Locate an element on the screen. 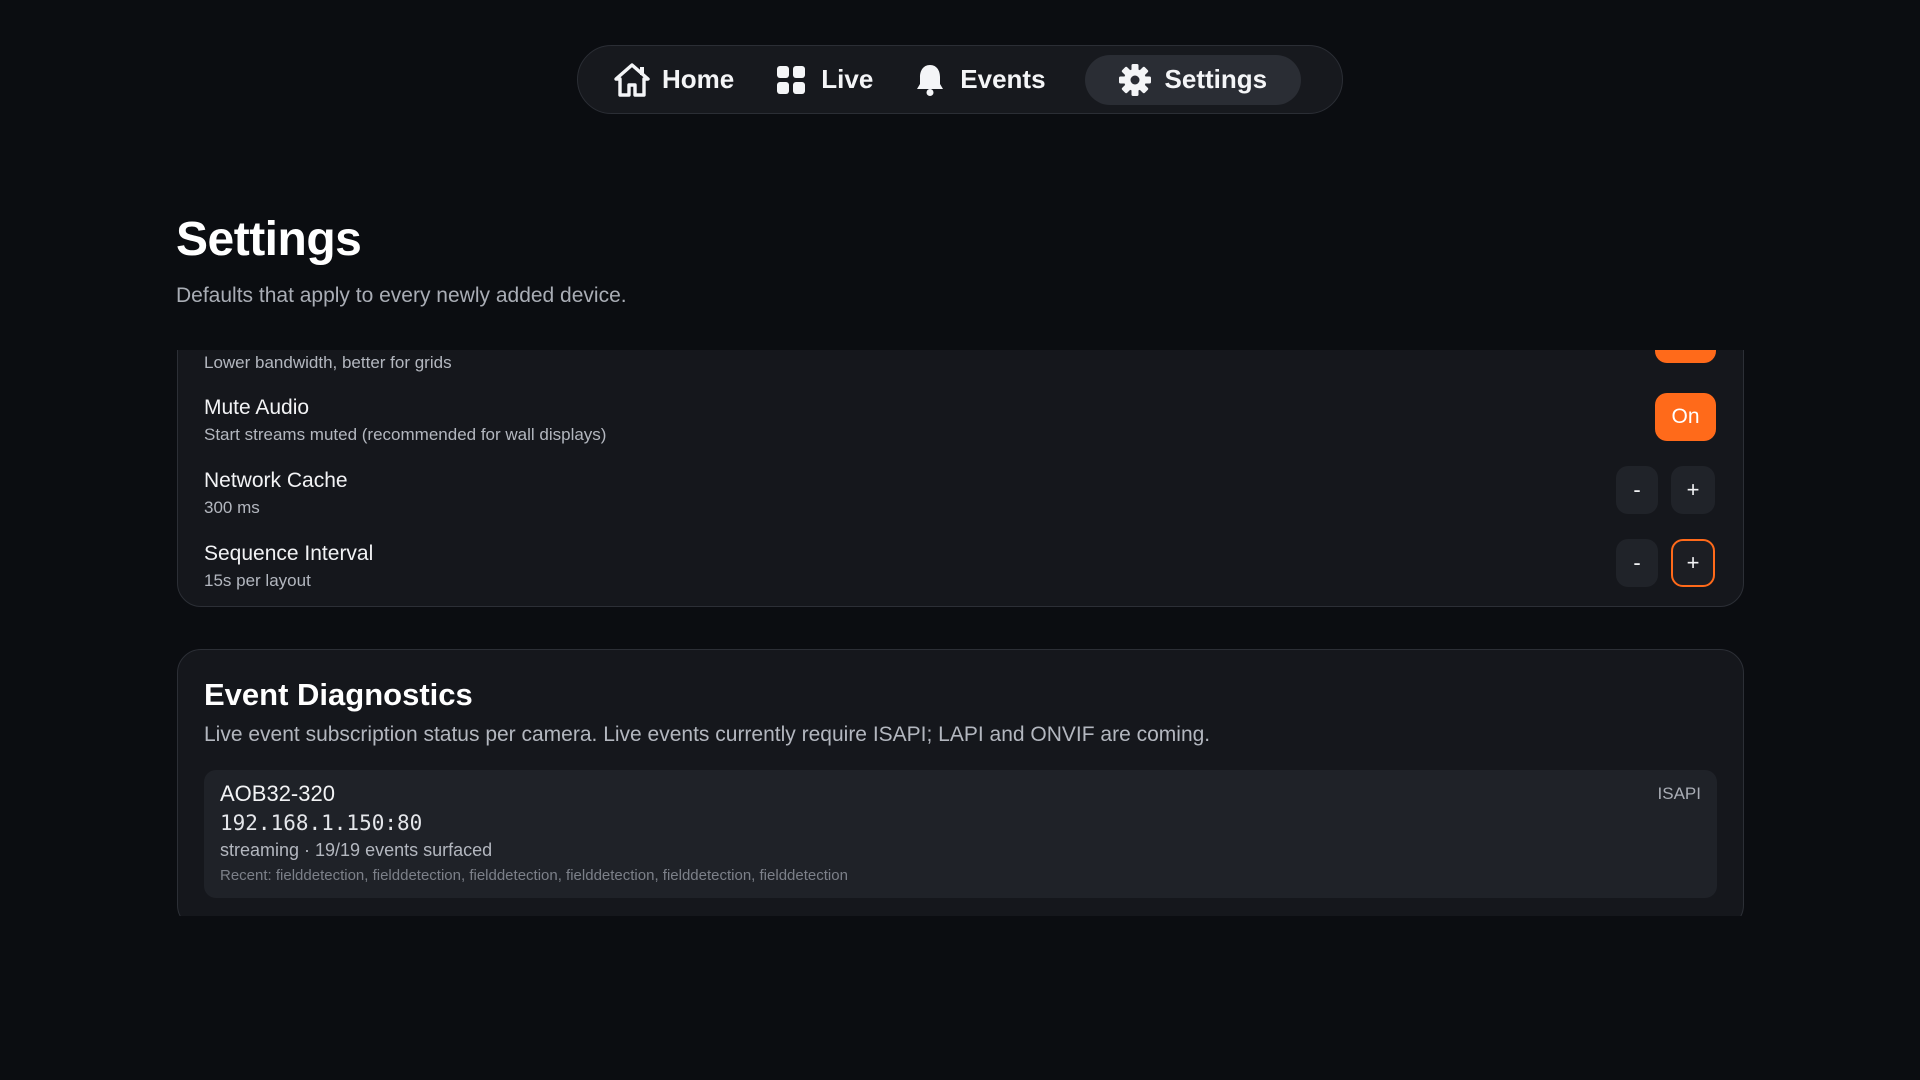 The image size is (1920, 1080). nav-item-live: Live is located at coordinates (822, 80).